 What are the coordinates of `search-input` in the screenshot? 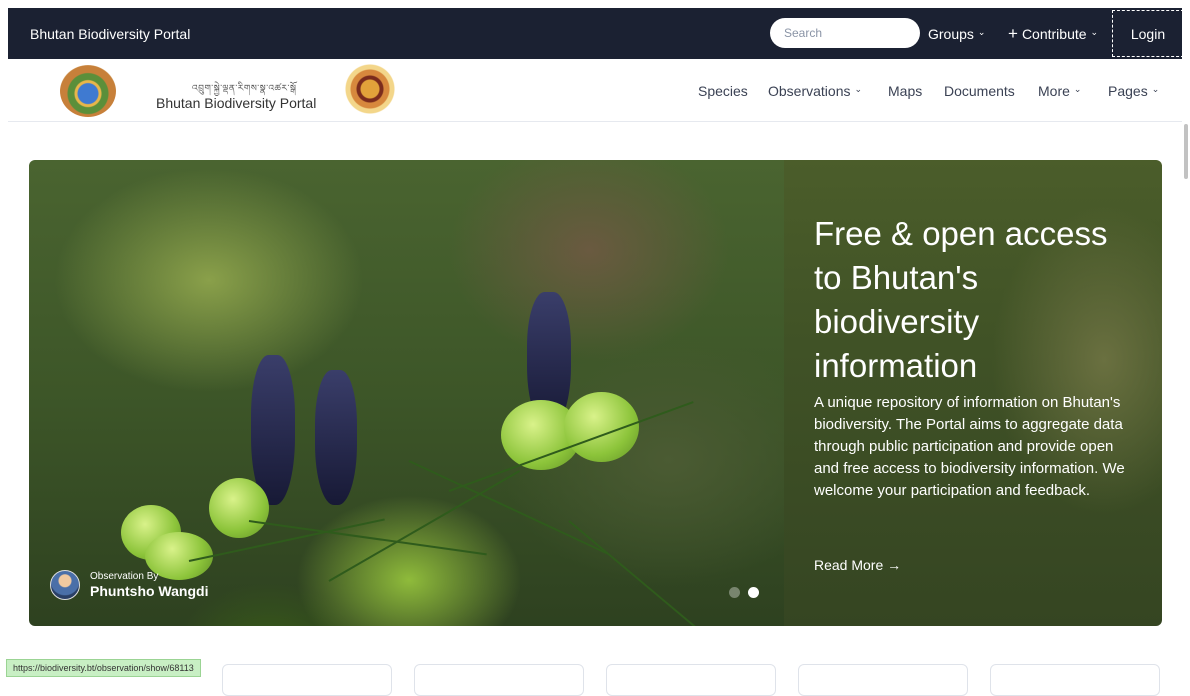 It's located at (845, 33).